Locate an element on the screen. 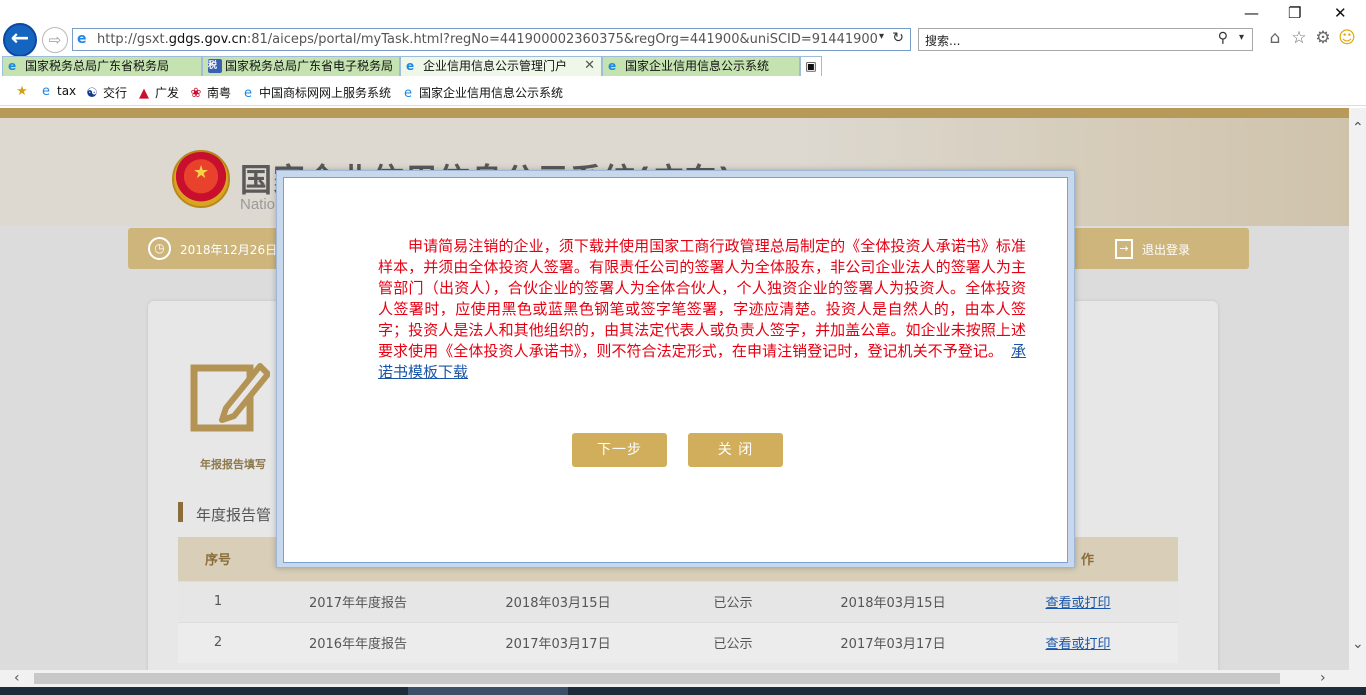  top-gold-strip is located at coordinates (674, 113).